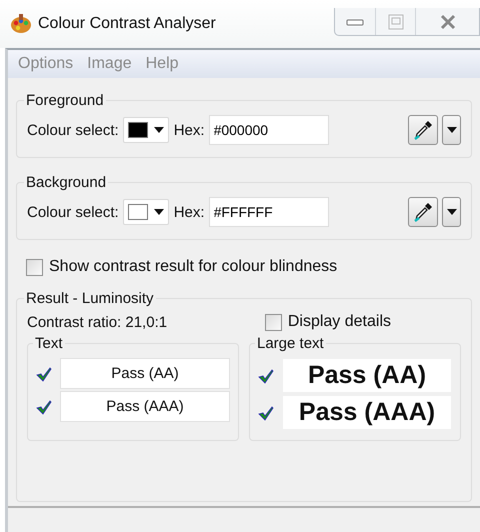 This screenshot has width=480, height=532. What do you see at coordinates (66, 182) in the screenshot?
I see `group-title: Background` at bounding box center [66, 182].